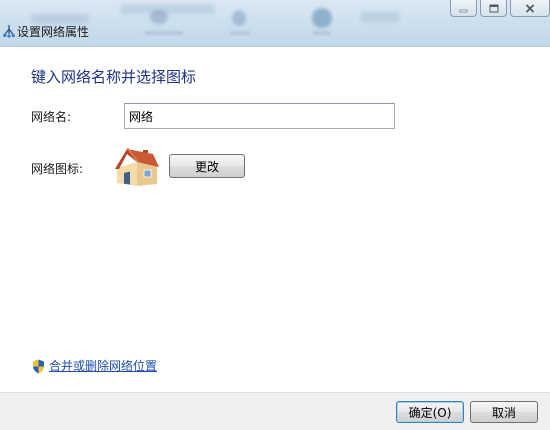 Image resolution: width=550 pixels, height=430 pixels. Describe the element at coordinates (51, 117) in the screenshot. I see `network-name-label: 网络名:` at that location.